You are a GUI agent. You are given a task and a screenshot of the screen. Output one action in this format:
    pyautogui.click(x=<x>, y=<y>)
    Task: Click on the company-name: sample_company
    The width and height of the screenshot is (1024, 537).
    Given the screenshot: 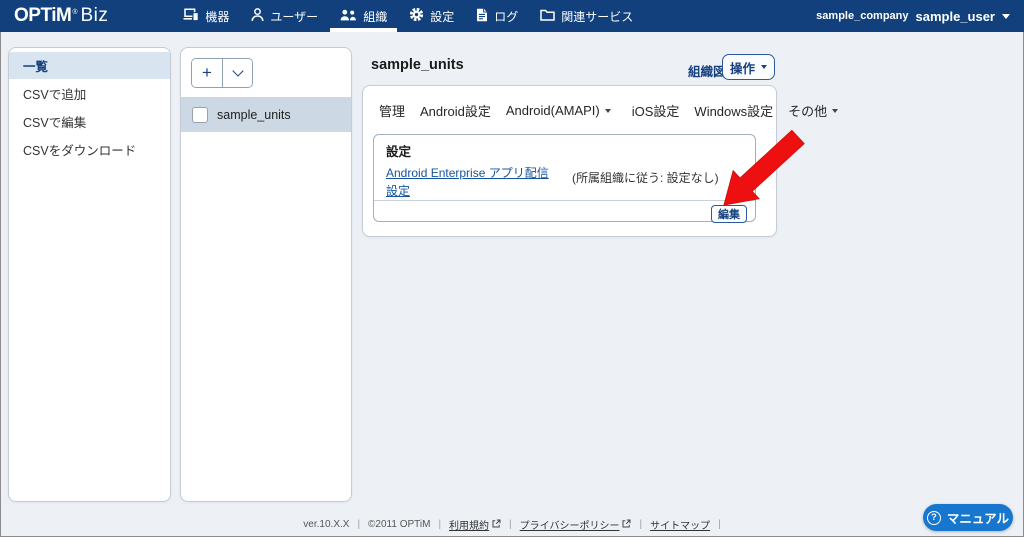 What is the action you would take?
    pyautogui.click(x=862, y=16)
    